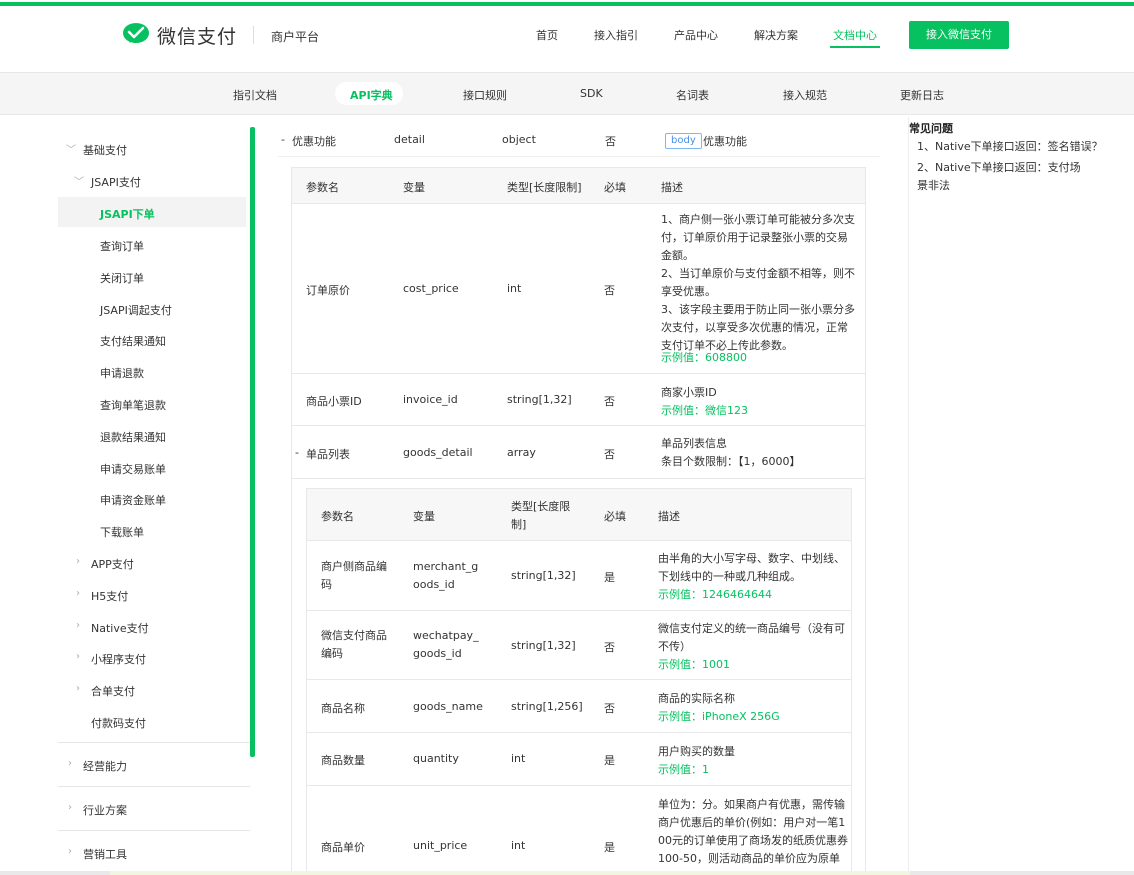  I want to click on param-var: cost_price, so click(431, 288).